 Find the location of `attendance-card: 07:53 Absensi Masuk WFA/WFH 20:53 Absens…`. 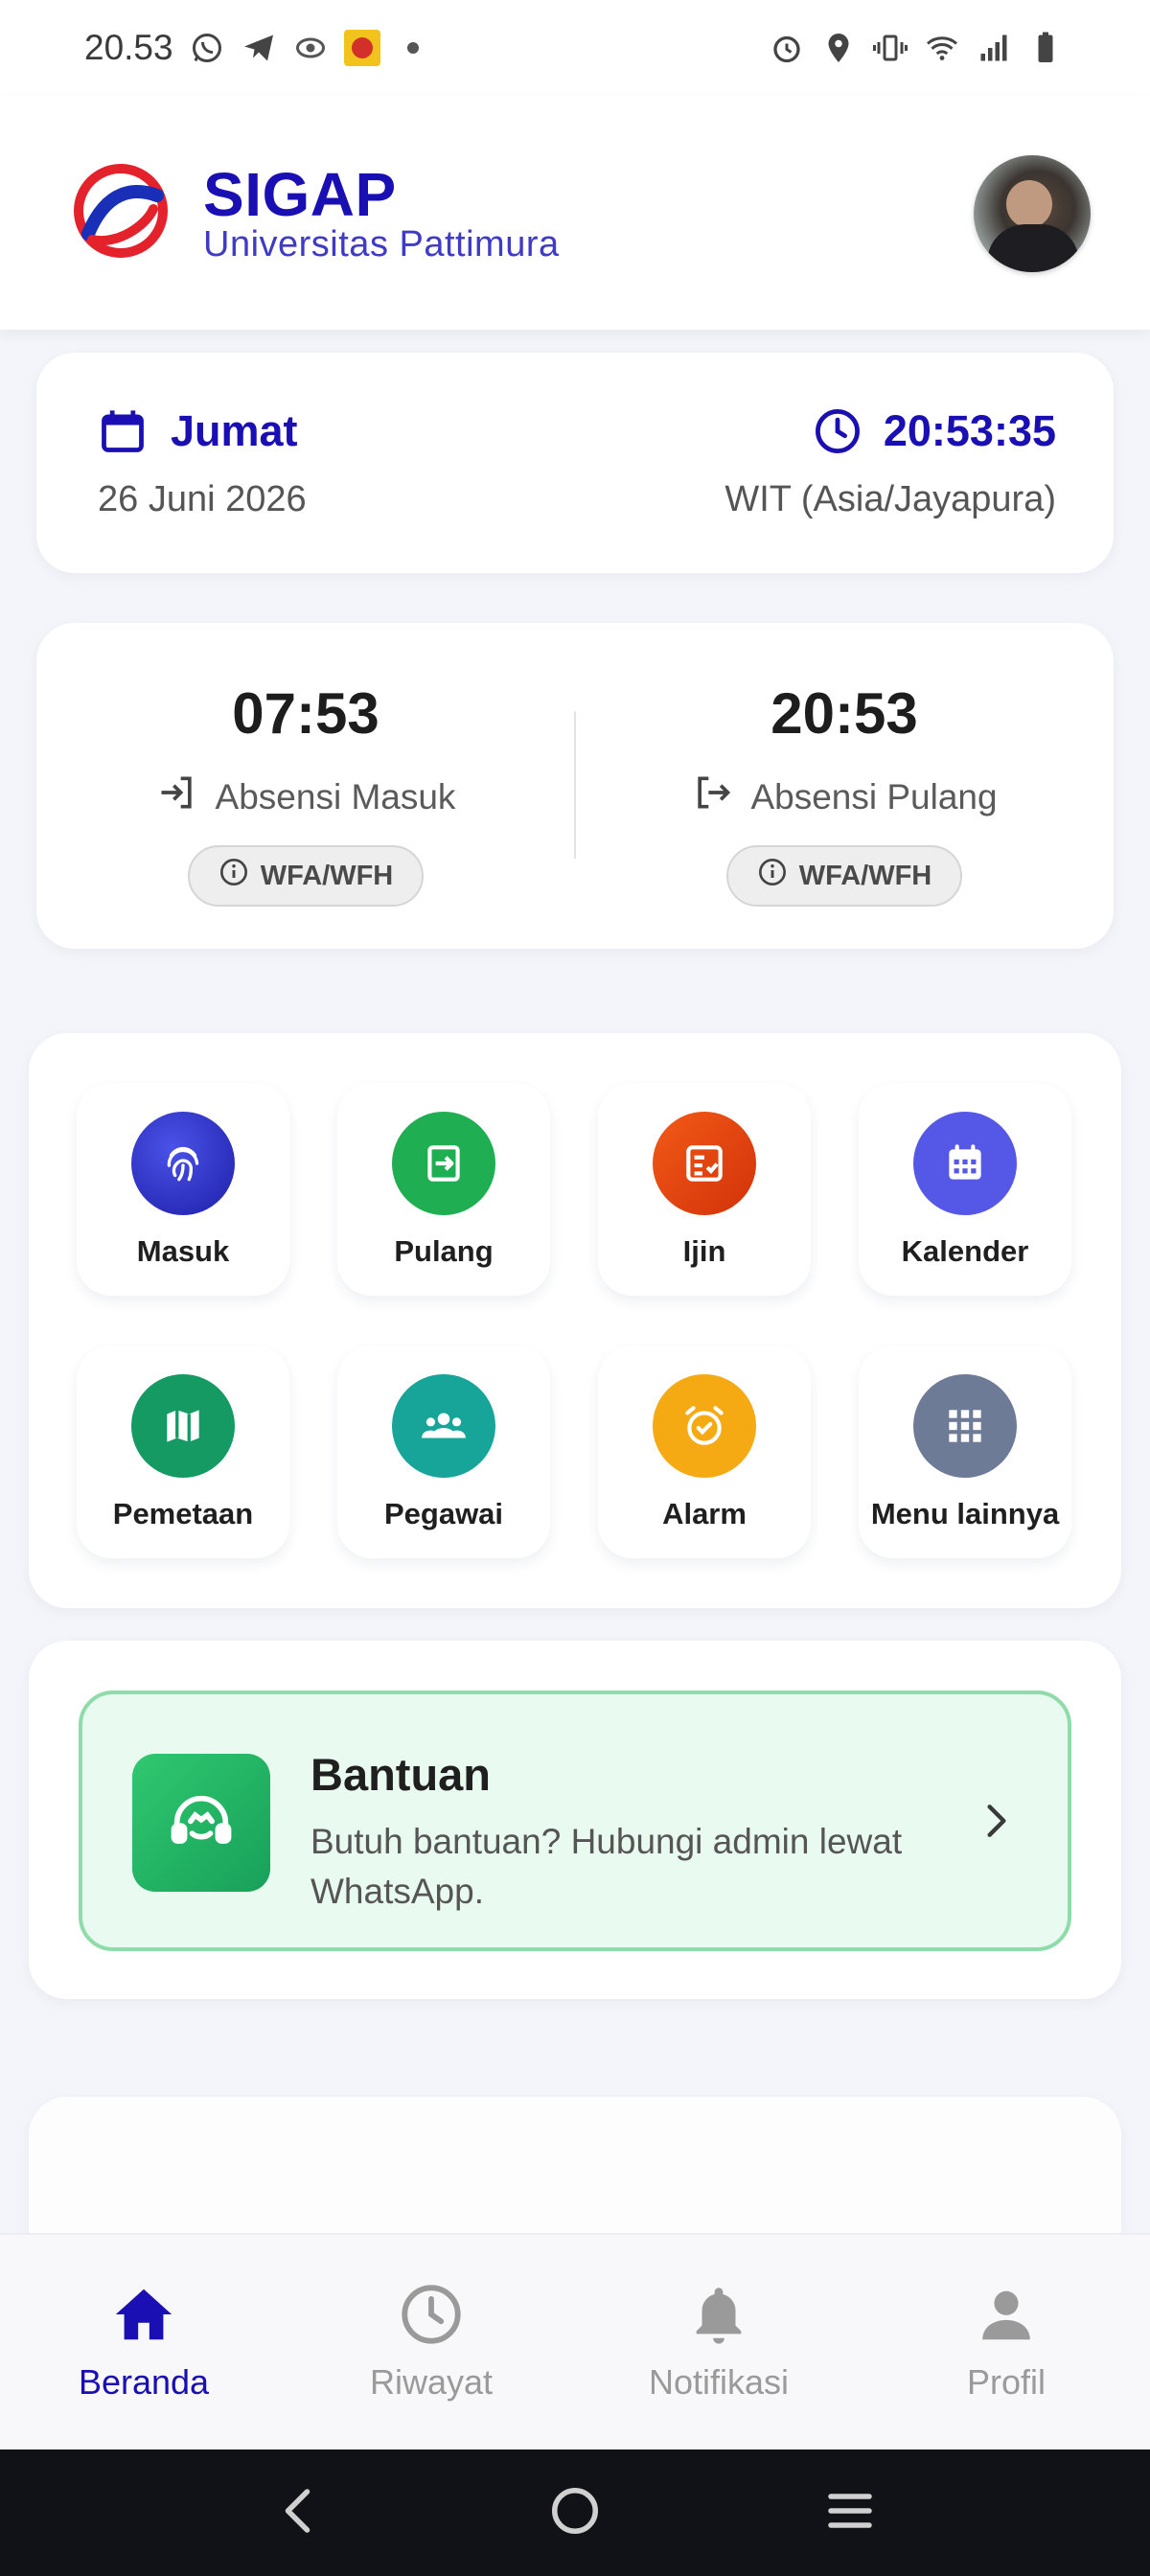

attendance-card: 07:53 Absensi Masuk WFA/WFH 20:53 Absens… is located at coordinates (575, 786).